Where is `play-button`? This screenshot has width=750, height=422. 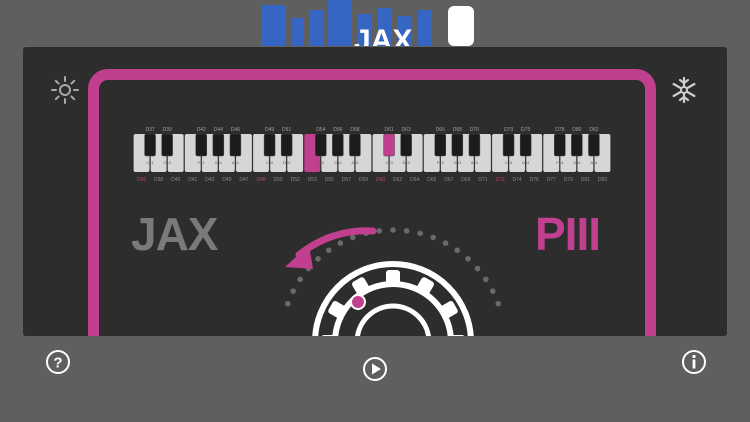
play-button is located at coordinates (375, 369).